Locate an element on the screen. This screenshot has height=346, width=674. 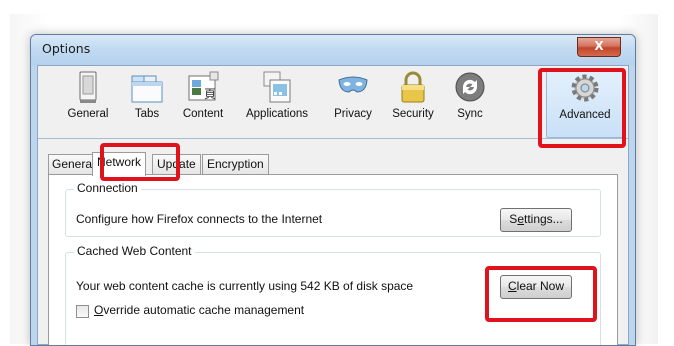
close-icon: X is located at coordinates (599, 46).